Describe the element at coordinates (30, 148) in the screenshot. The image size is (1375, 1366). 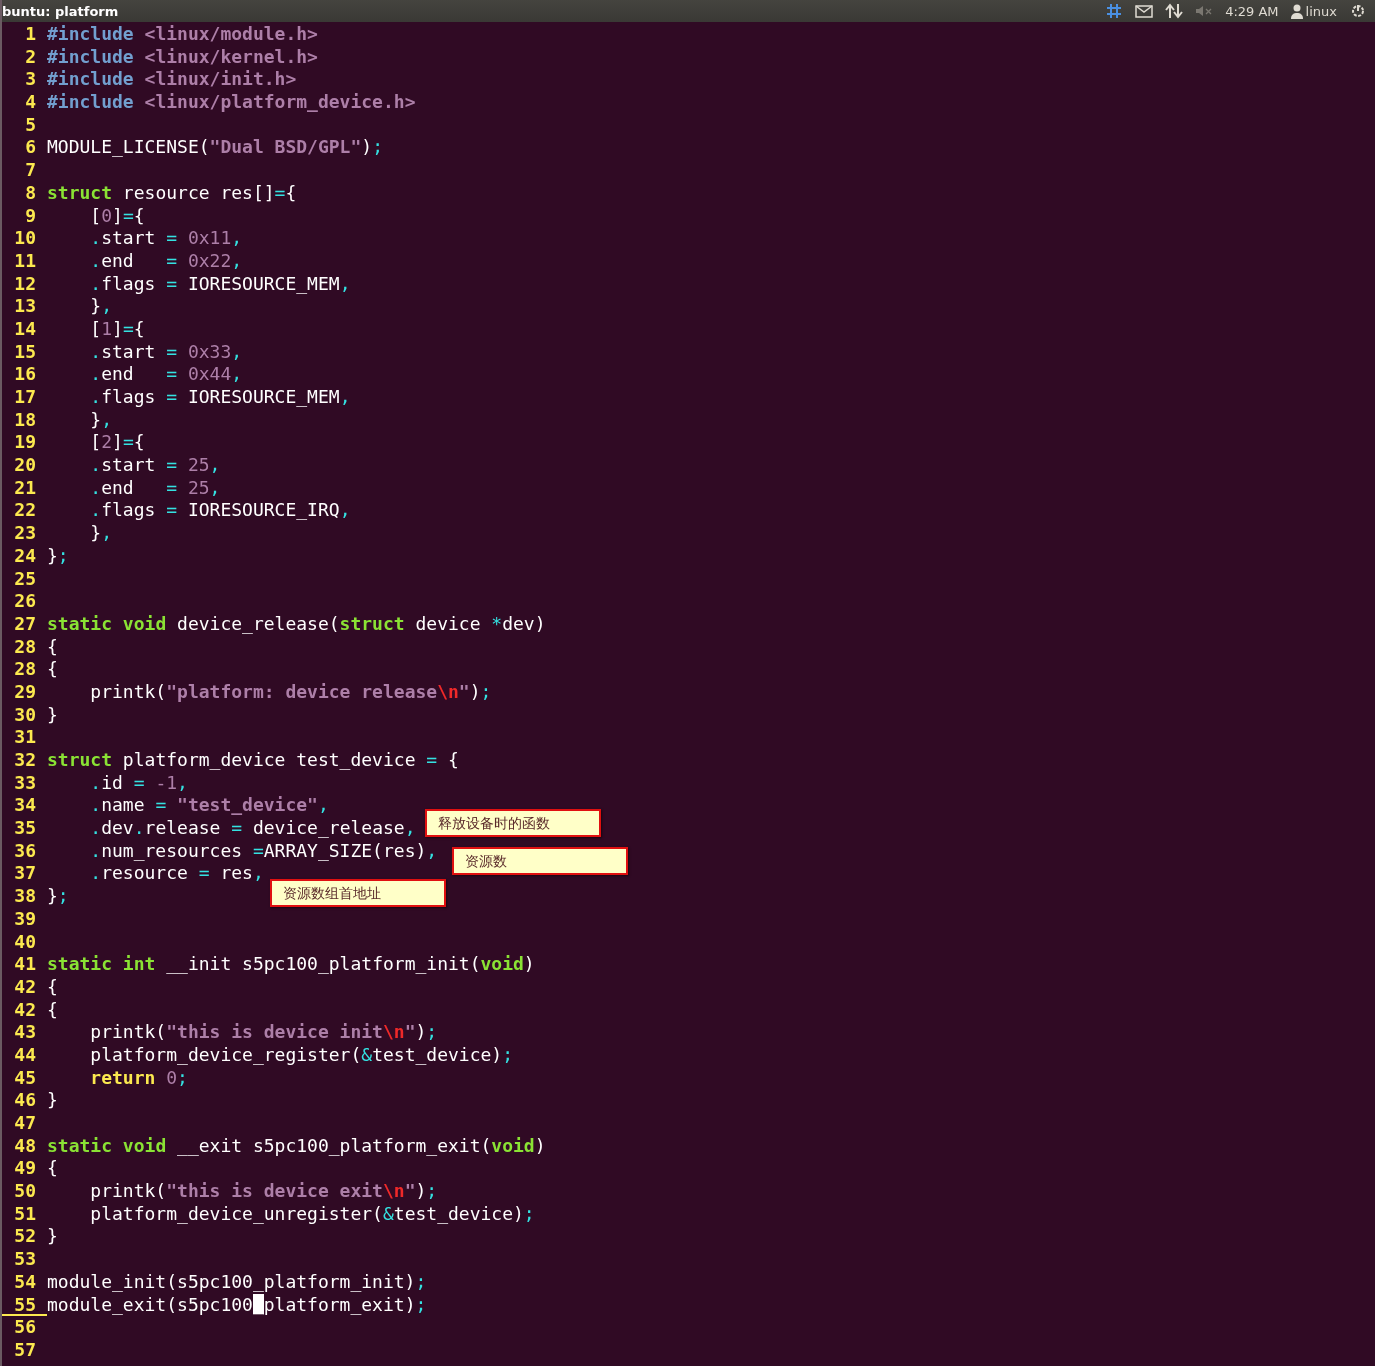
I see `line-number: 6` at that location.